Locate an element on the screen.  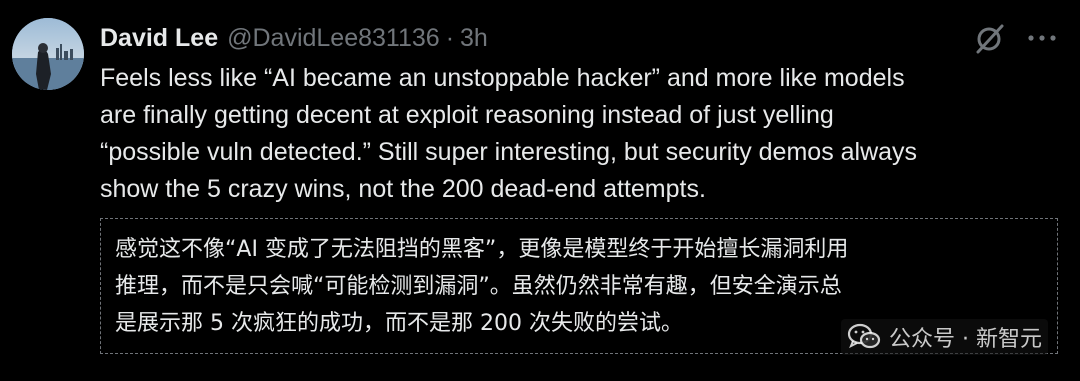
watermark-text: 公众号 · 新智元 is located at coordinates (965, 339).